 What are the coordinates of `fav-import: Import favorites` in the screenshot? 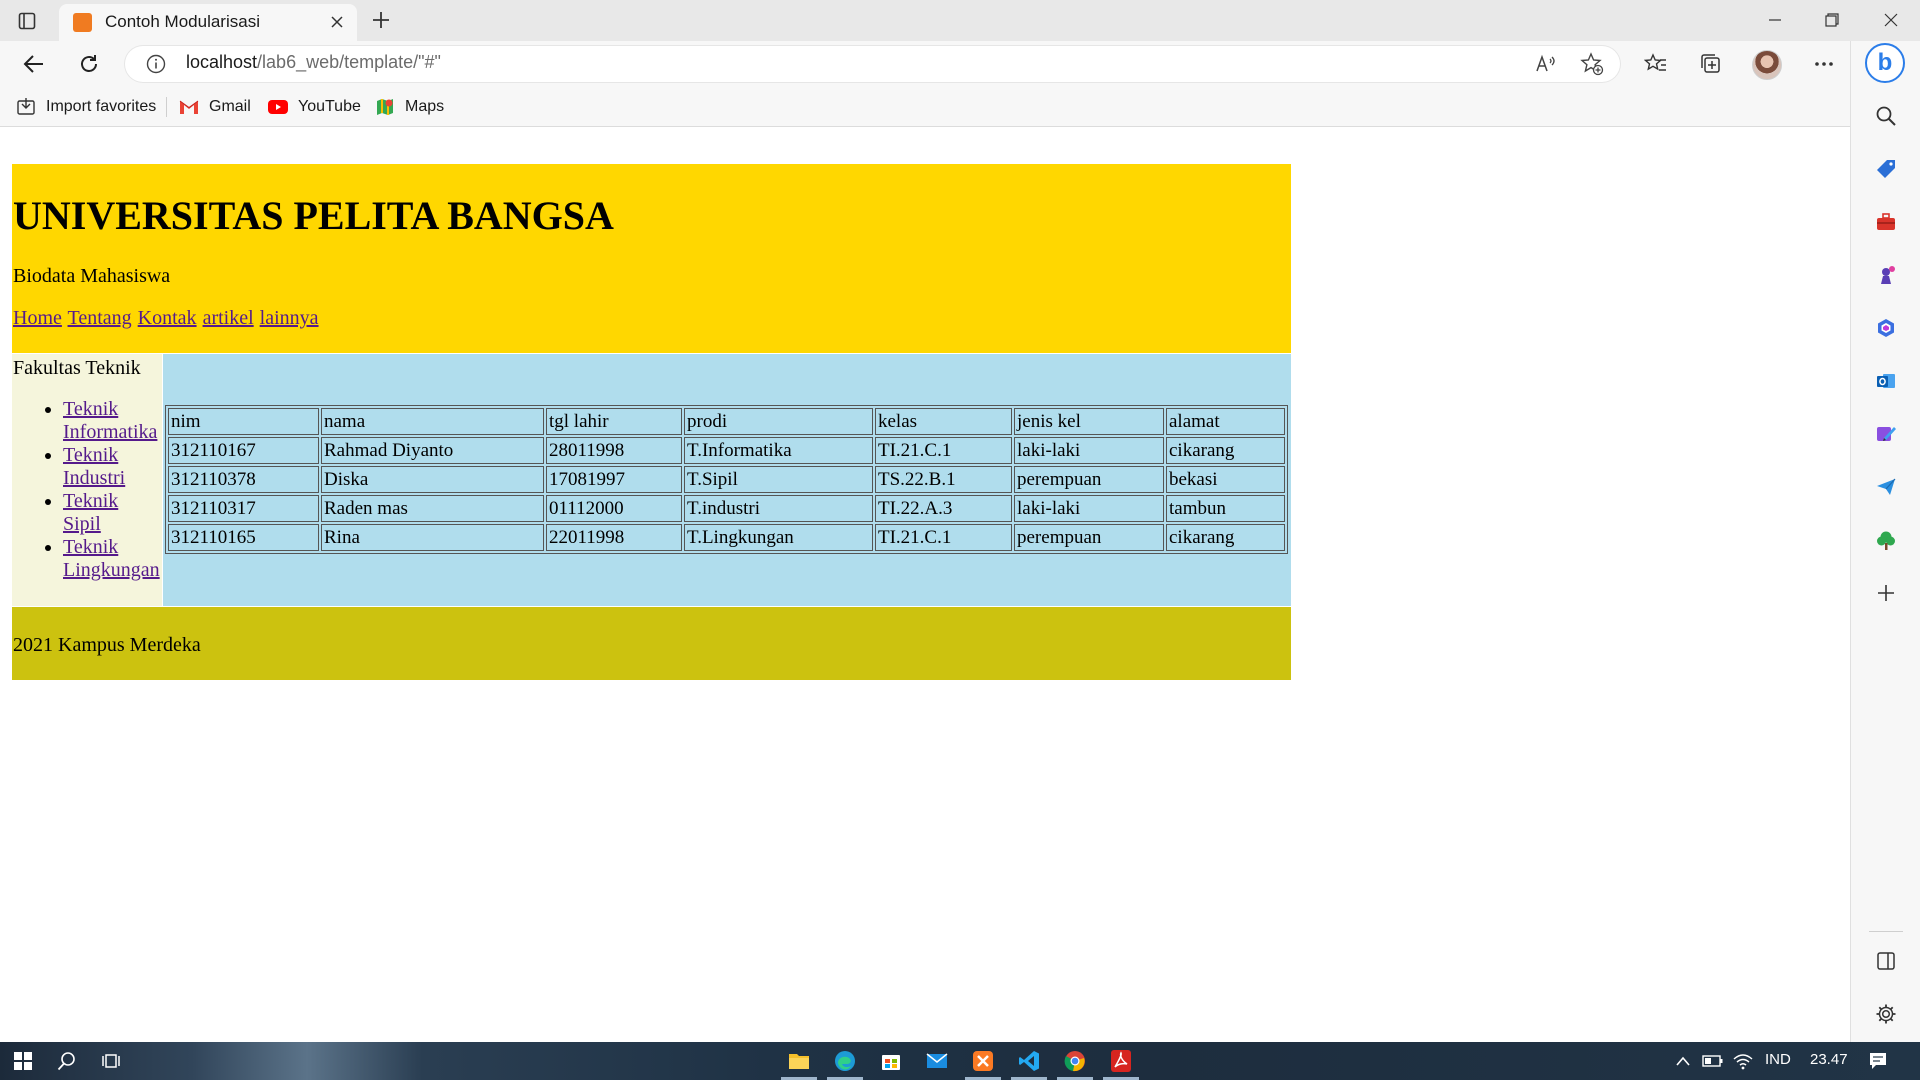 It's located at (86, 107).